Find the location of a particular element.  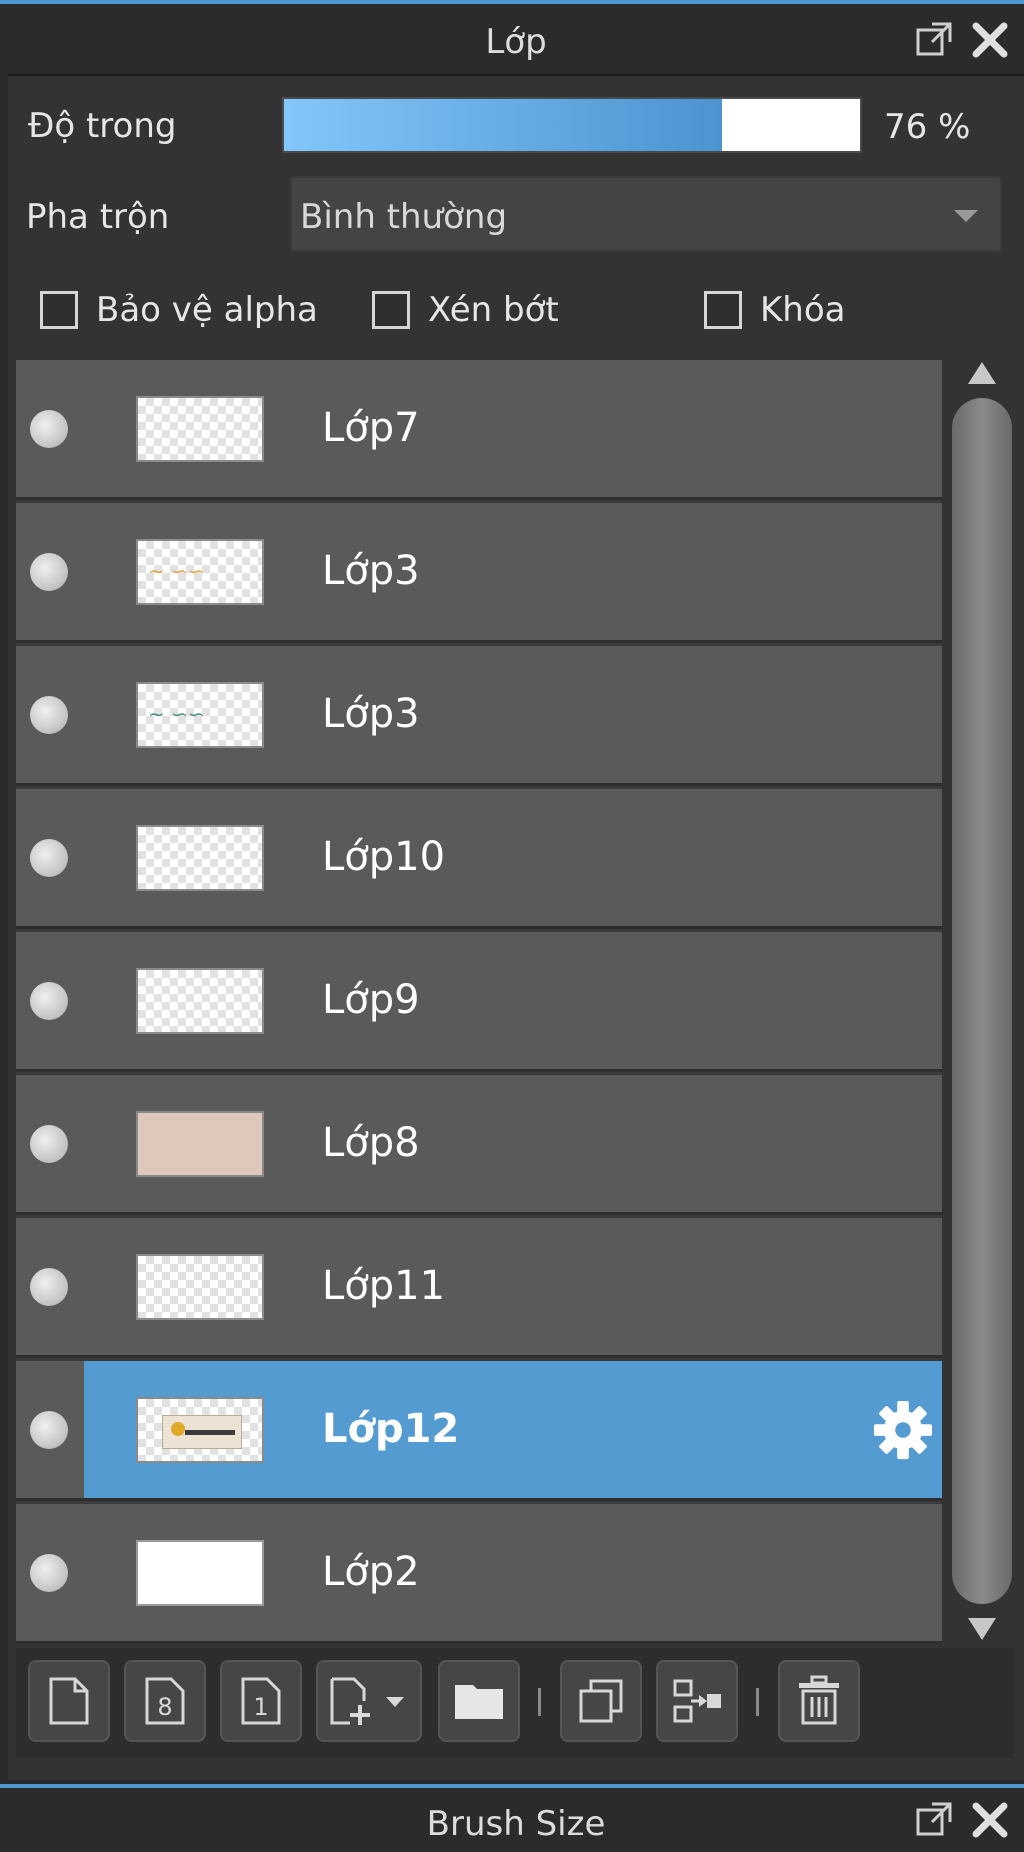

opacity-value: 76 % is located at coordinates (927, 127).